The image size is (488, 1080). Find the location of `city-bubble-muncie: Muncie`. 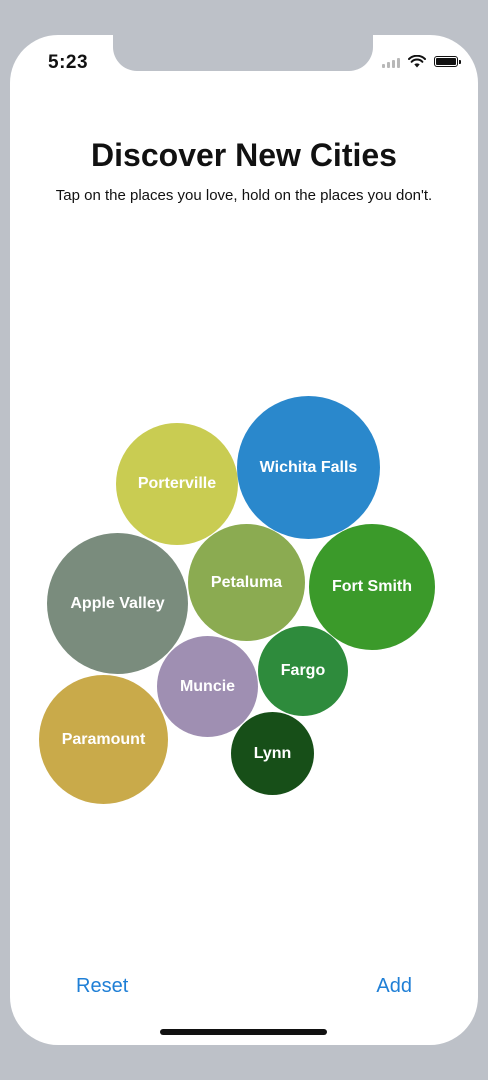

city-bubble-muncie: Muncie is located at coordinates (207, 686).